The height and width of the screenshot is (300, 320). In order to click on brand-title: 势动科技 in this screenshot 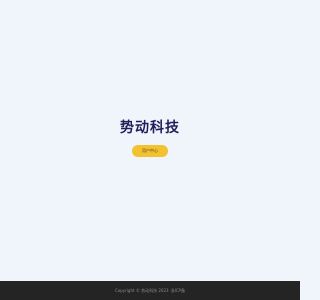, I will do `click(150, 128)`.